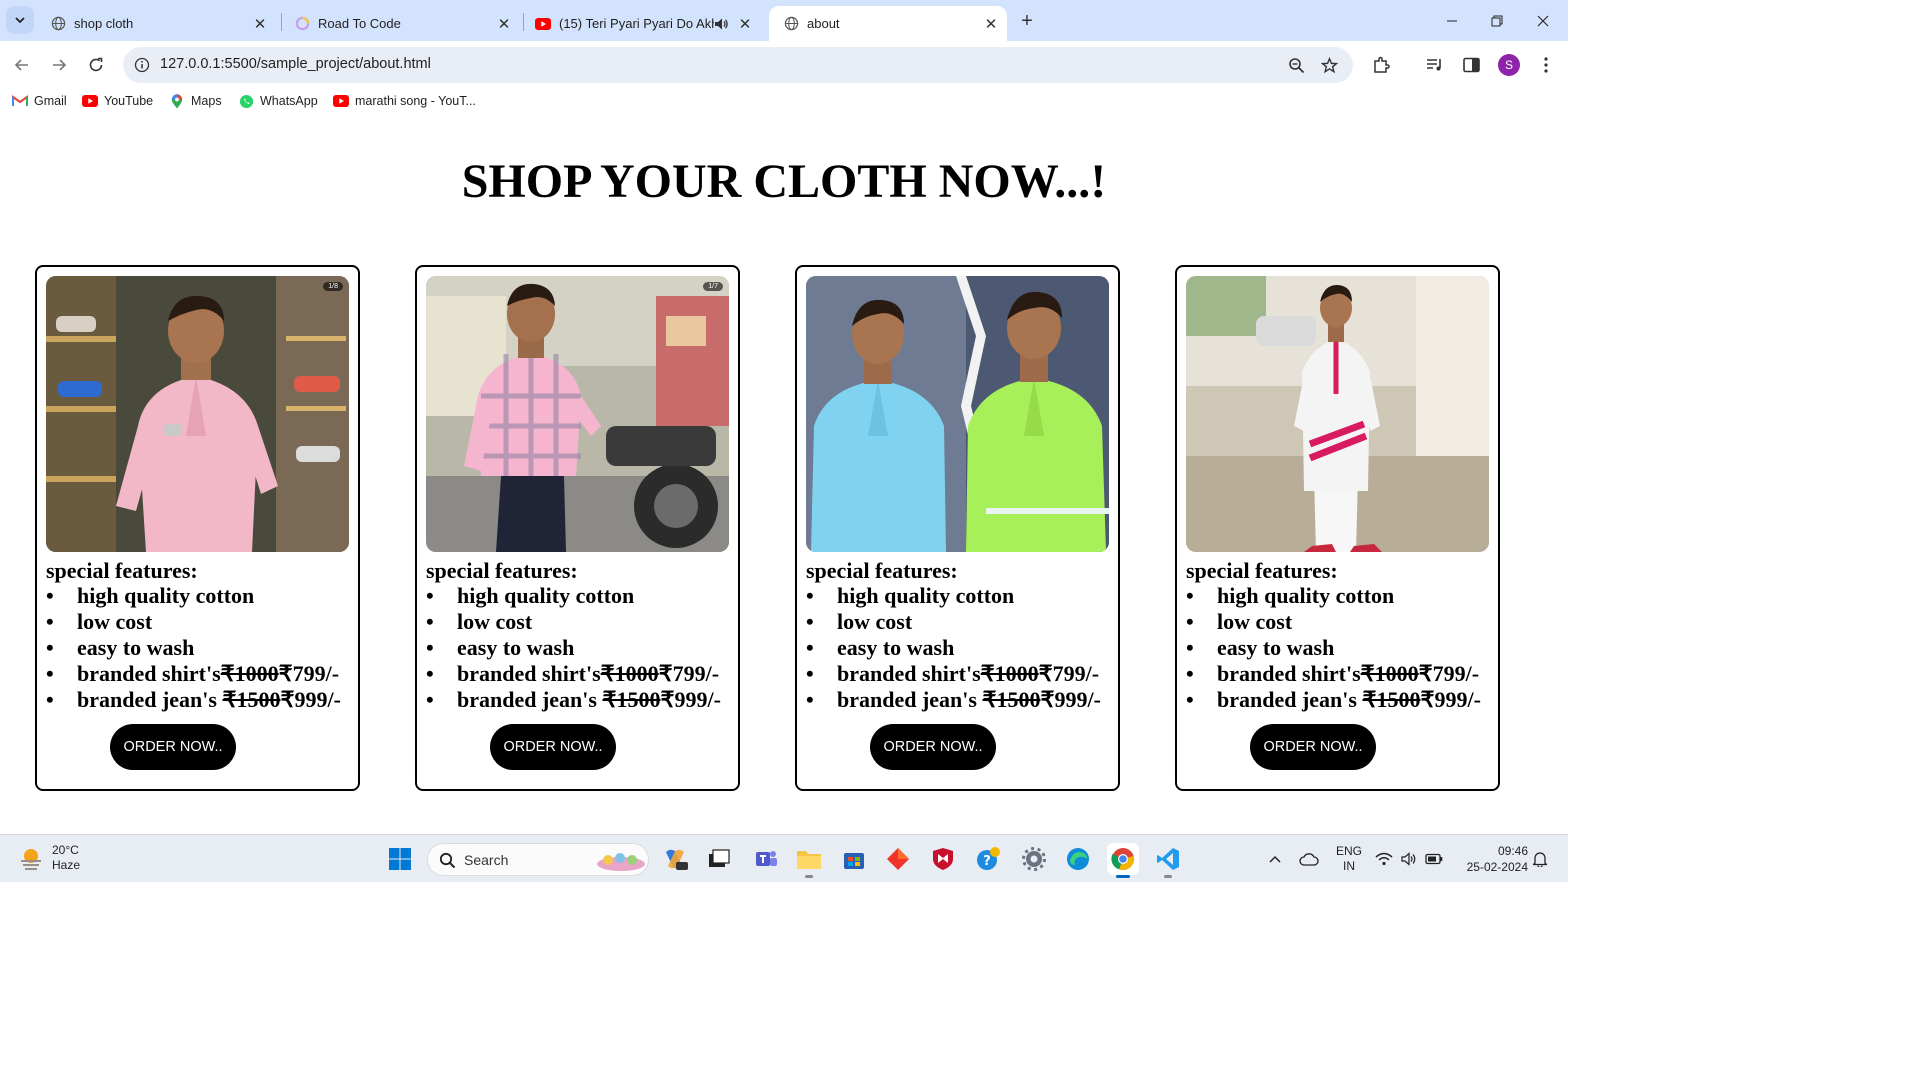 This screenshot has width=1920, height=1080. I want to click on speaker-icon, so click(721, 24).